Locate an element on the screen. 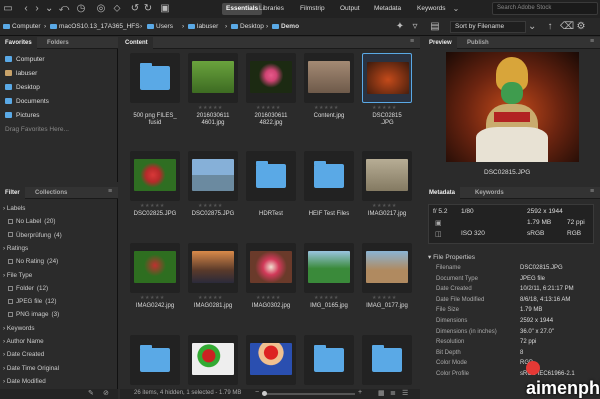 The width and height of the screenshot is (600, 399). favorite-pictures: Pictures is located at coordinates (22, 116).